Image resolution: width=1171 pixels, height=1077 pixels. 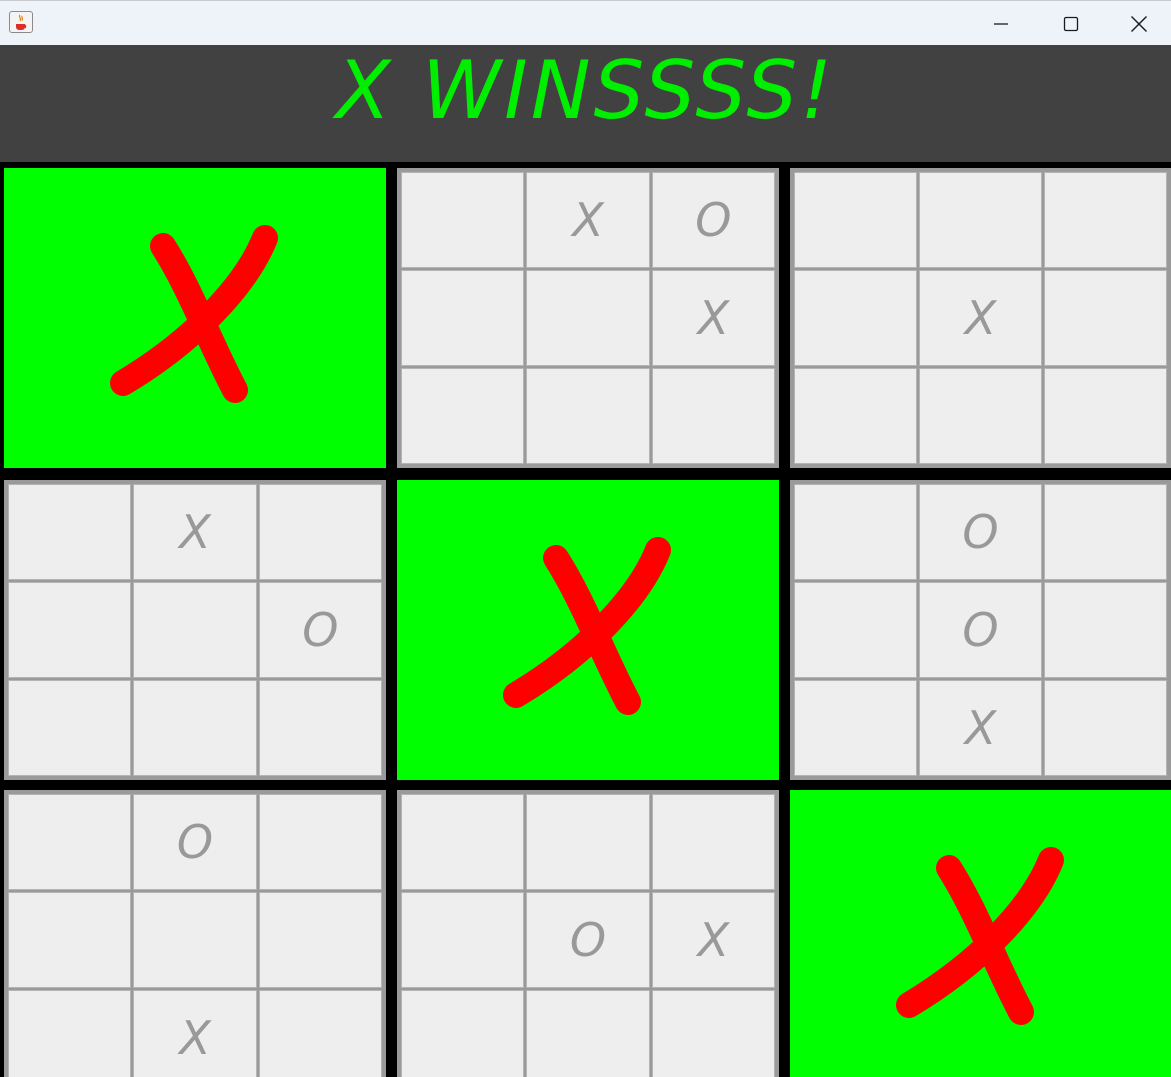 I want to click on close-icon, so click(x=1138, y=23).